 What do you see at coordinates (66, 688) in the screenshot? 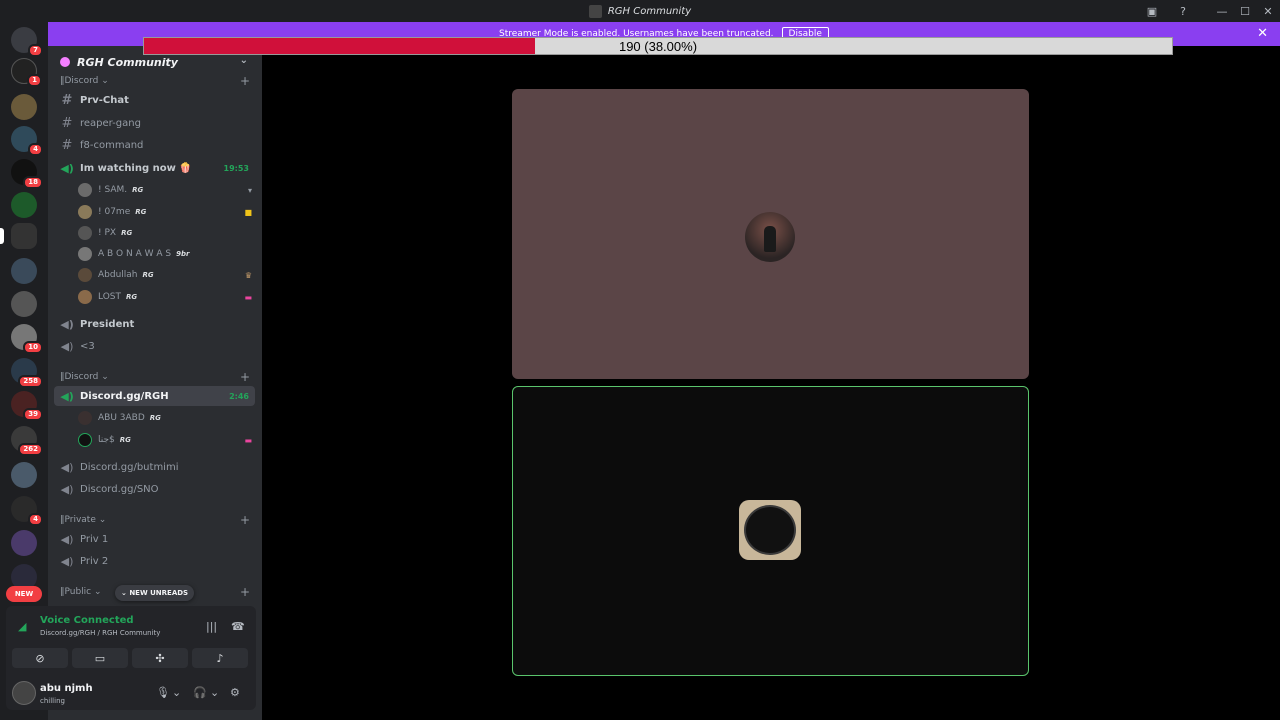
I see `user-name: abu njmh` at bounding box center [66, 688].